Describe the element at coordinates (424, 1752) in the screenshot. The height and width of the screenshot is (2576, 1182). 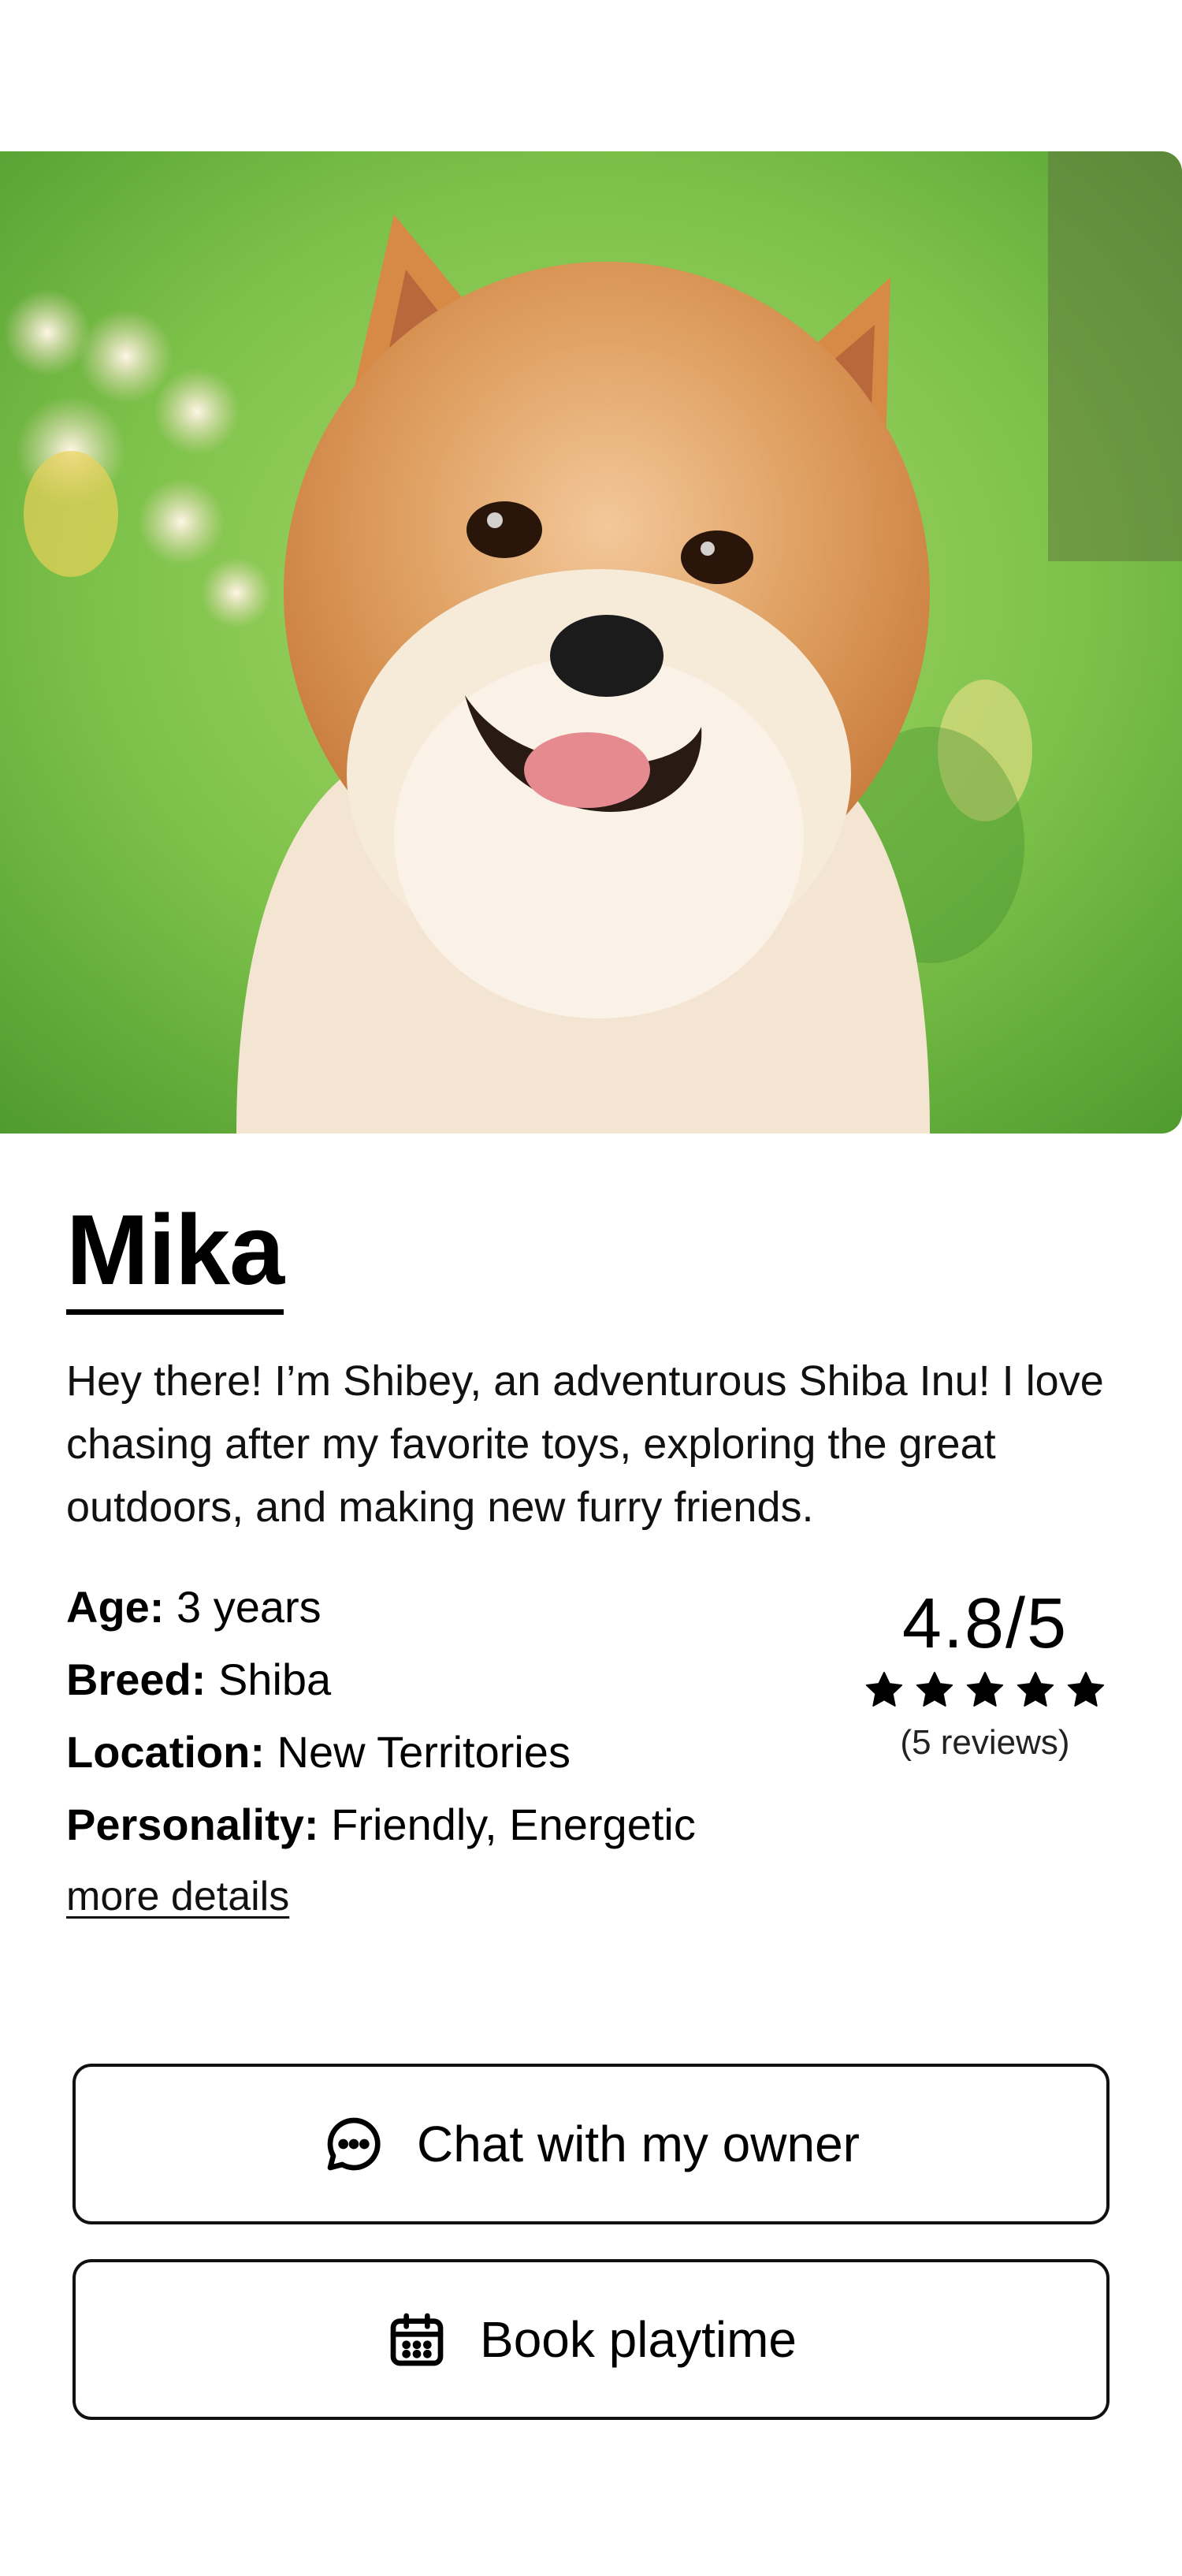
I see `detail-value: New Territories` at that location.